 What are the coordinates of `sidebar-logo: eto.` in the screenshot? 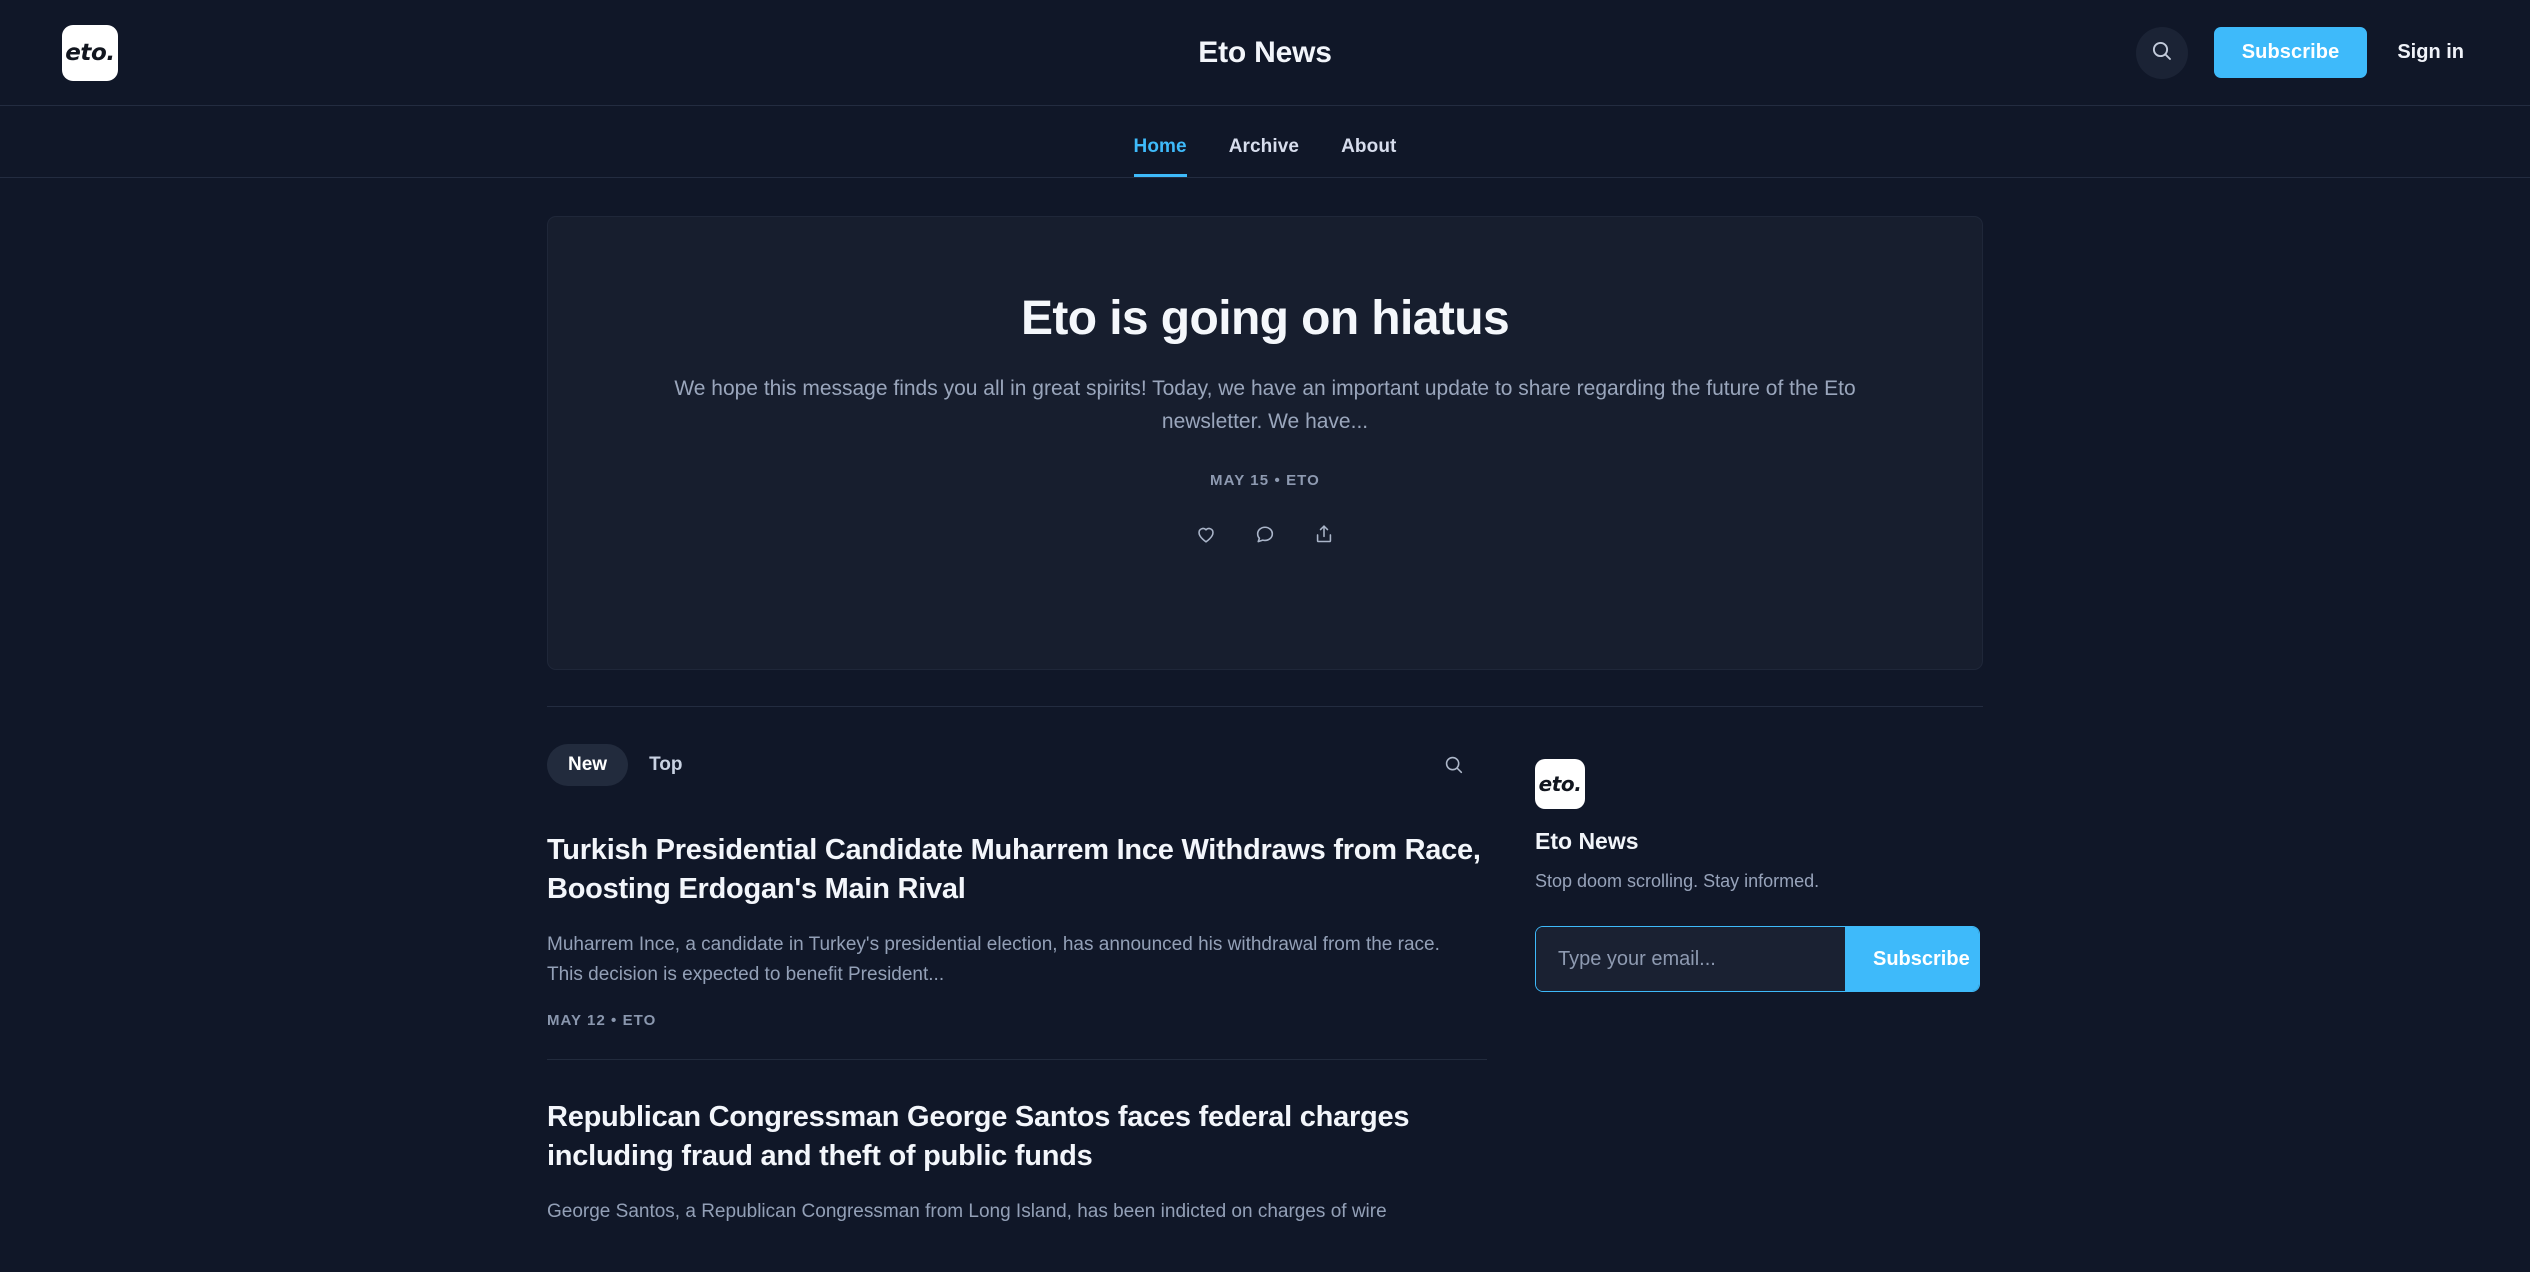 It's located at (1560, 784).